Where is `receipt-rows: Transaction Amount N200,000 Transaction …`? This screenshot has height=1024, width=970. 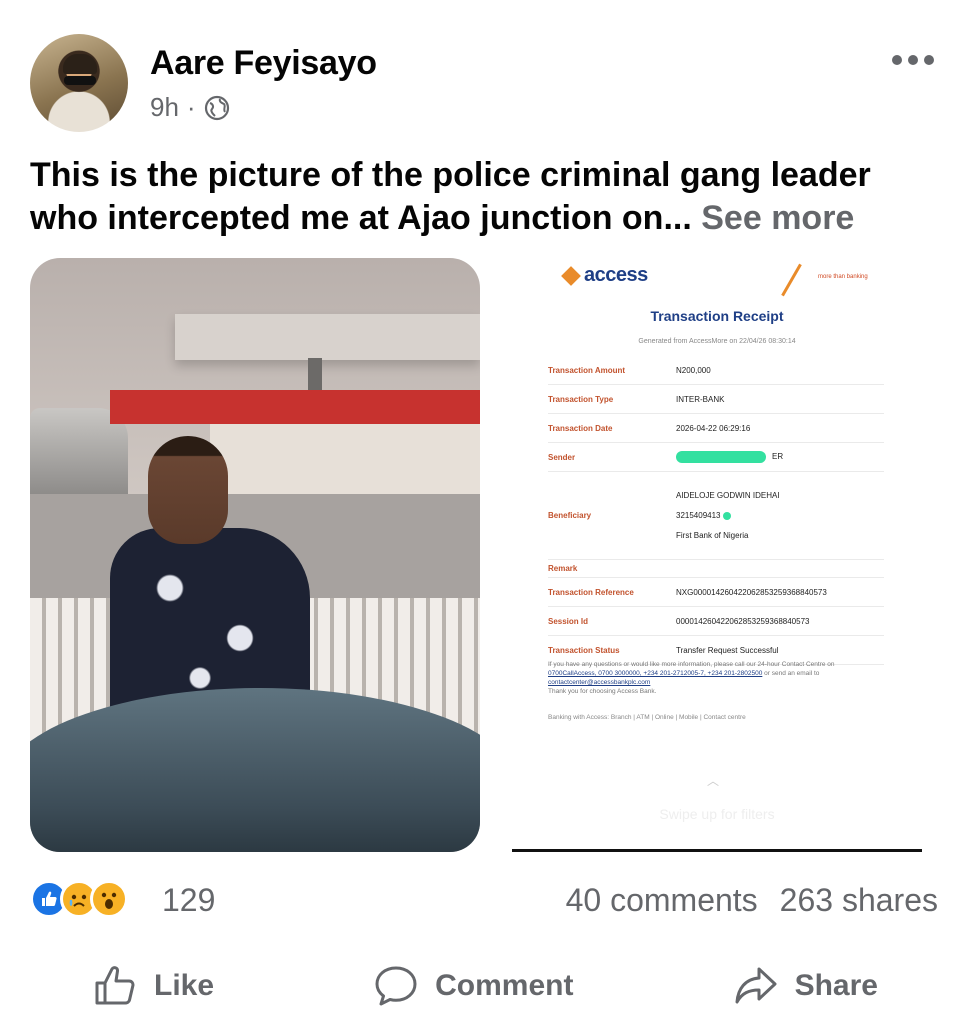 receipt-rows: Transaction Amount N200,000 Transaction … is located at coordinates (716, 510).